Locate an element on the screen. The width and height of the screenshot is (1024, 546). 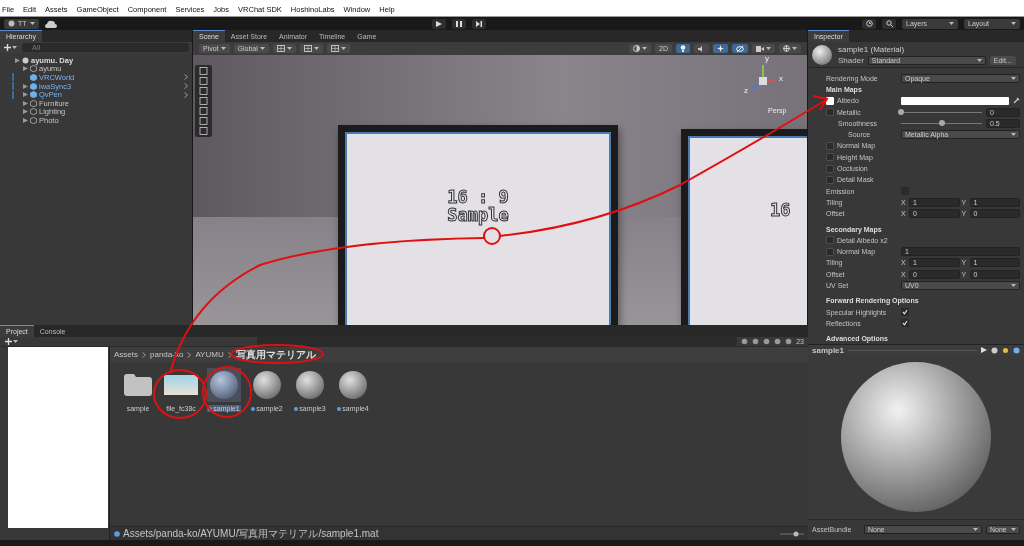
effects-toggle is located at coordinates (720, 48).